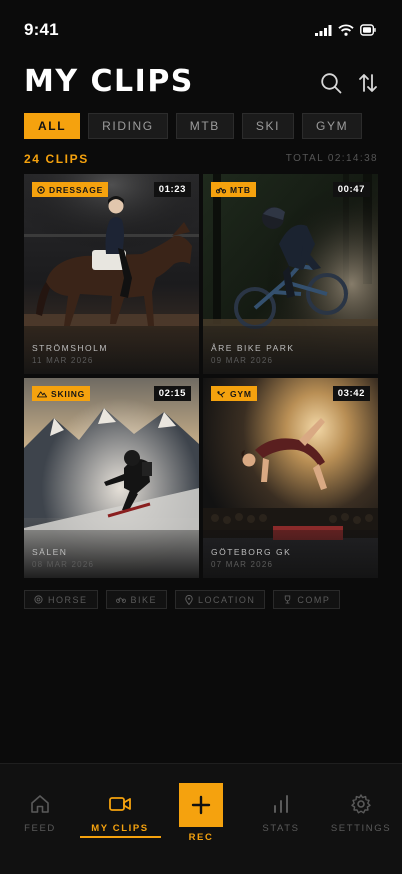 This screenshot has width=402, height=874. I want to click on filter-chip-all: ALL, so click(52, 126).